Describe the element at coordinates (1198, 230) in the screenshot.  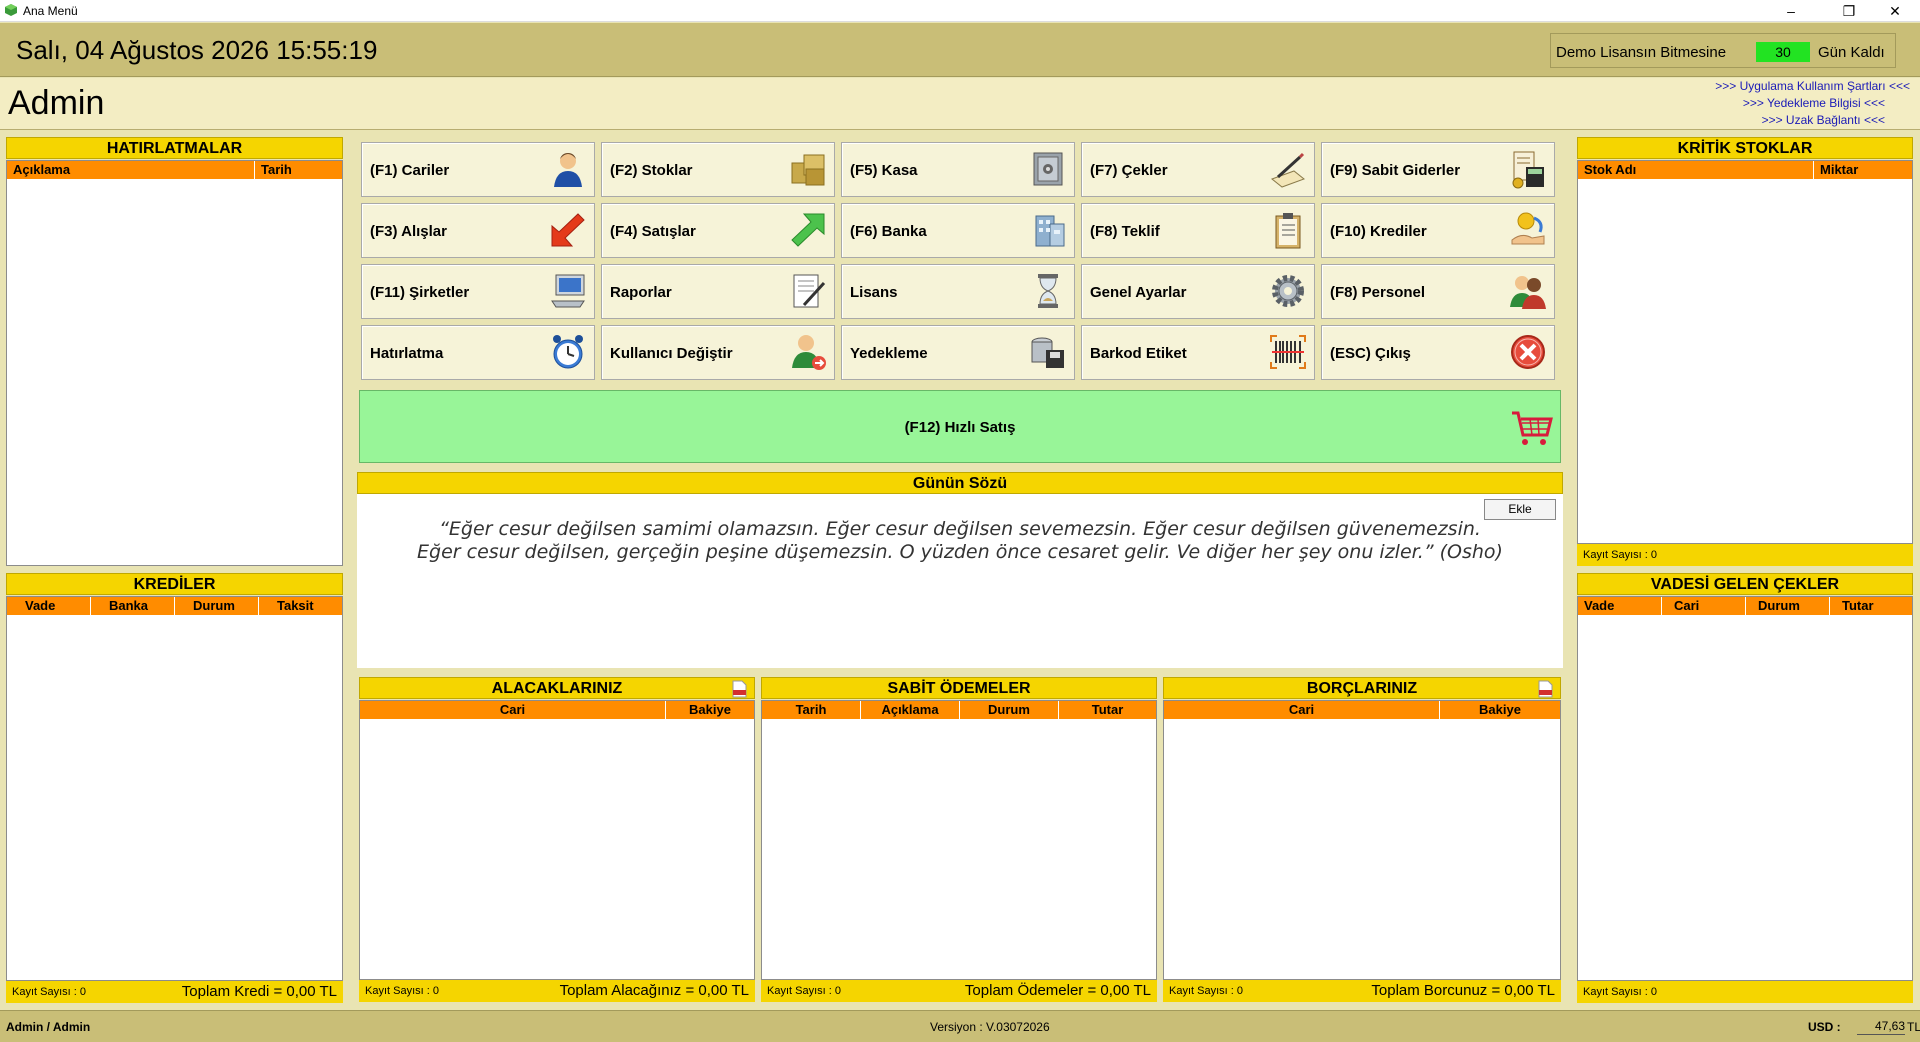
I see `quotation-button: (F8) Teklif` at that location.